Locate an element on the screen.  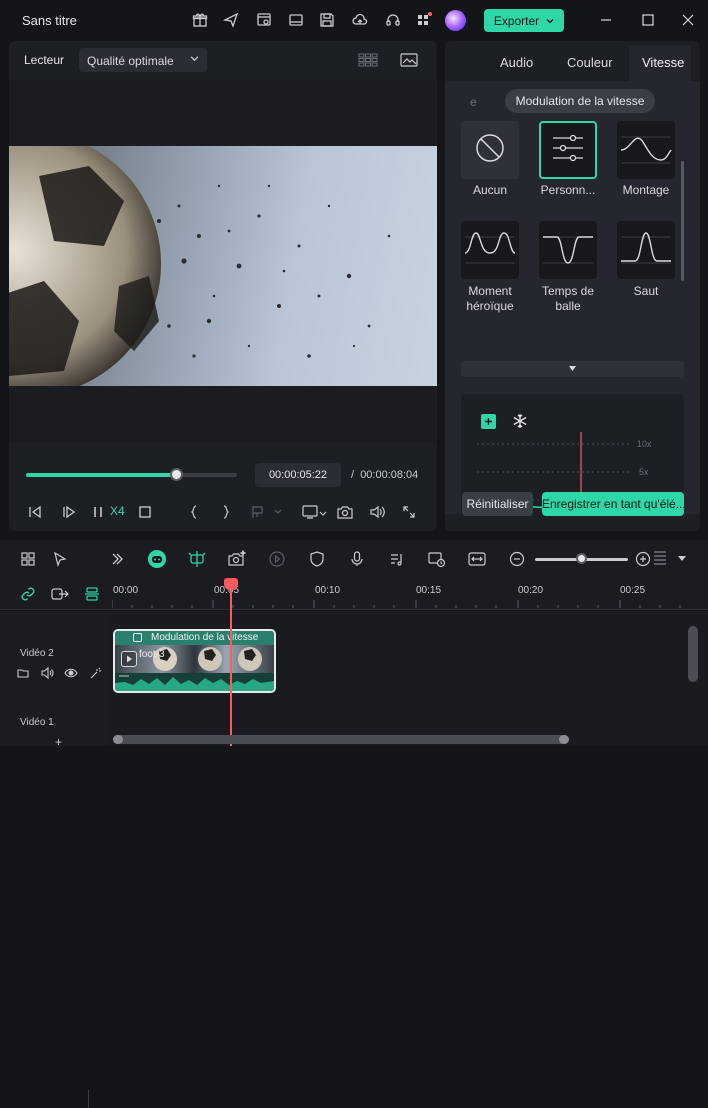
tab-vitesse: Vitesse is located at coordinates (663, 62).